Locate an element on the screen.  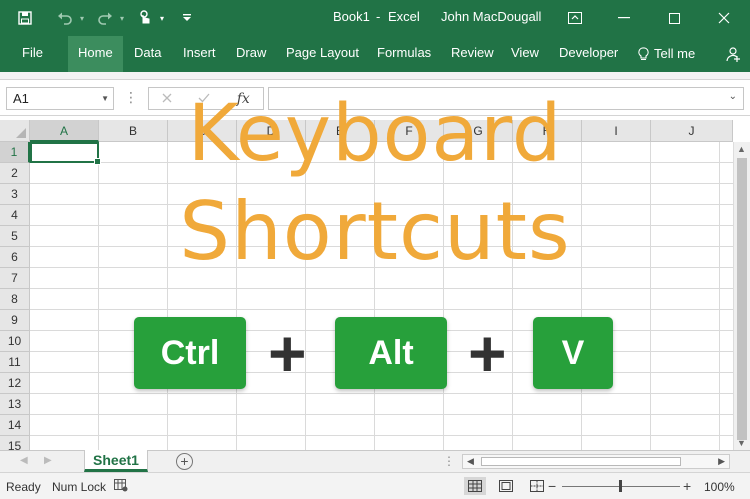
save-icon is located at coordinates (25, 18).